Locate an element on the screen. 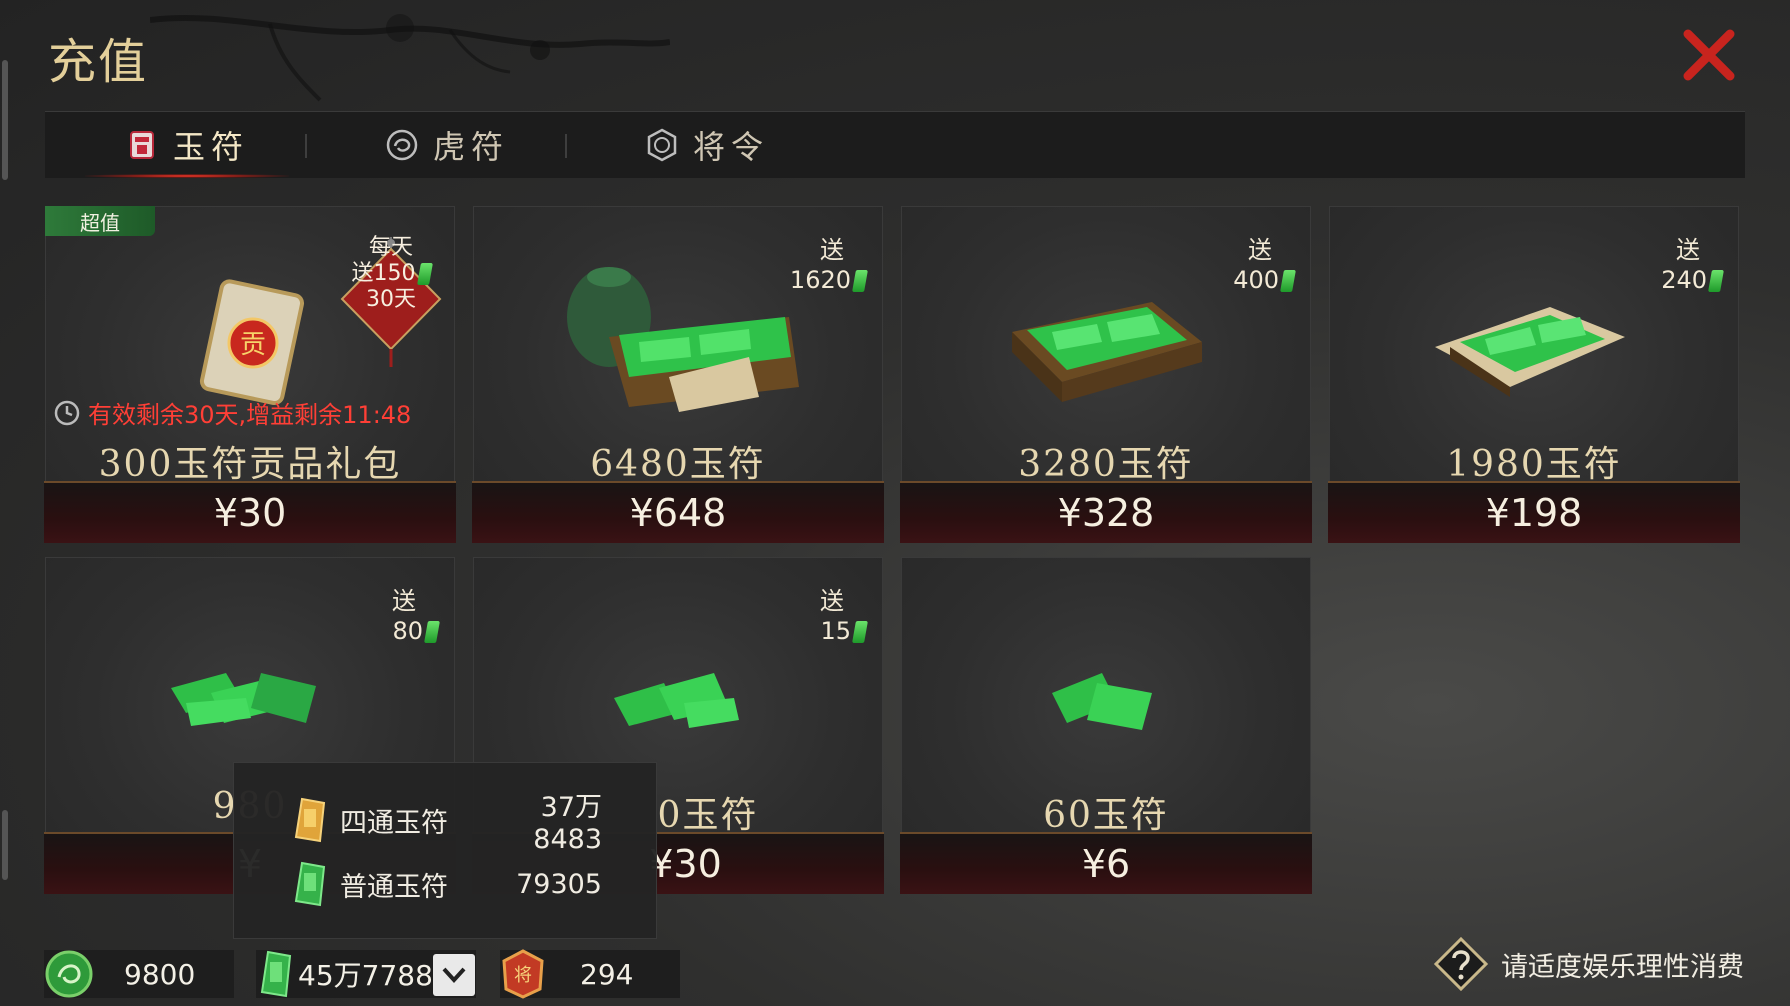 This screenshot has width=1790, height=1006. bonus-amount-row: 400 is located at coordinates (1264, 280).